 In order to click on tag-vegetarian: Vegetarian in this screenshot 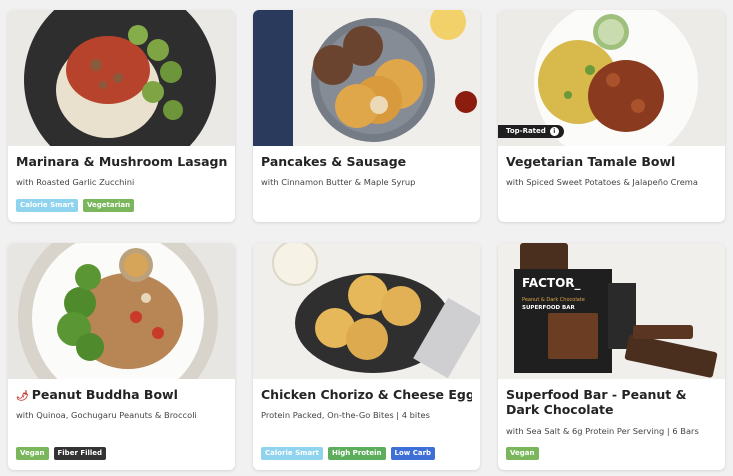, I will do `click(108, 205)`.